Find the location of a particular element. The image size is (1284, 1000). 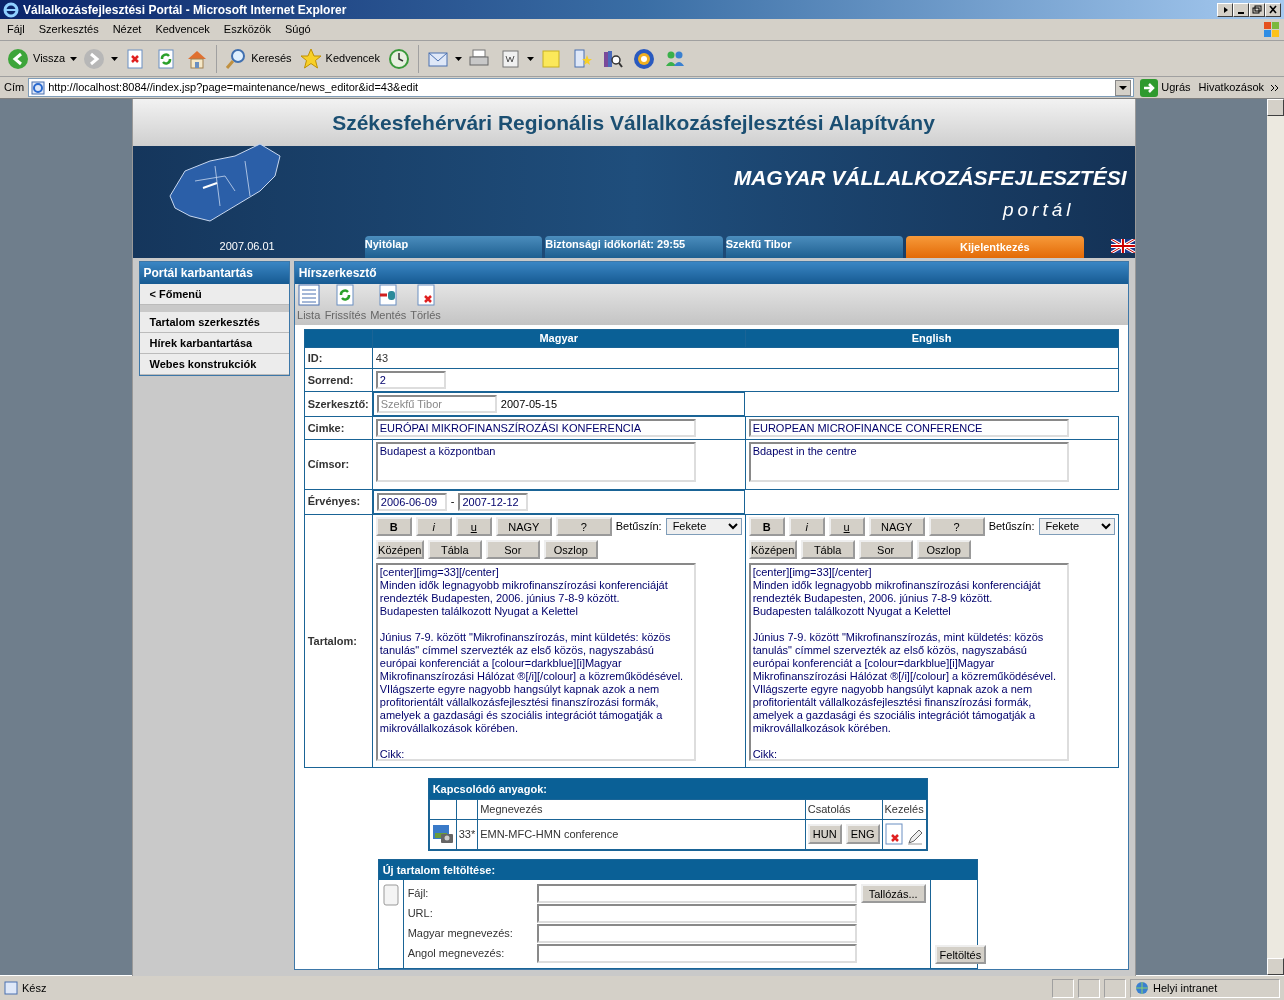

date-field: 2007-12-12 is located at coordinates (493, 501).